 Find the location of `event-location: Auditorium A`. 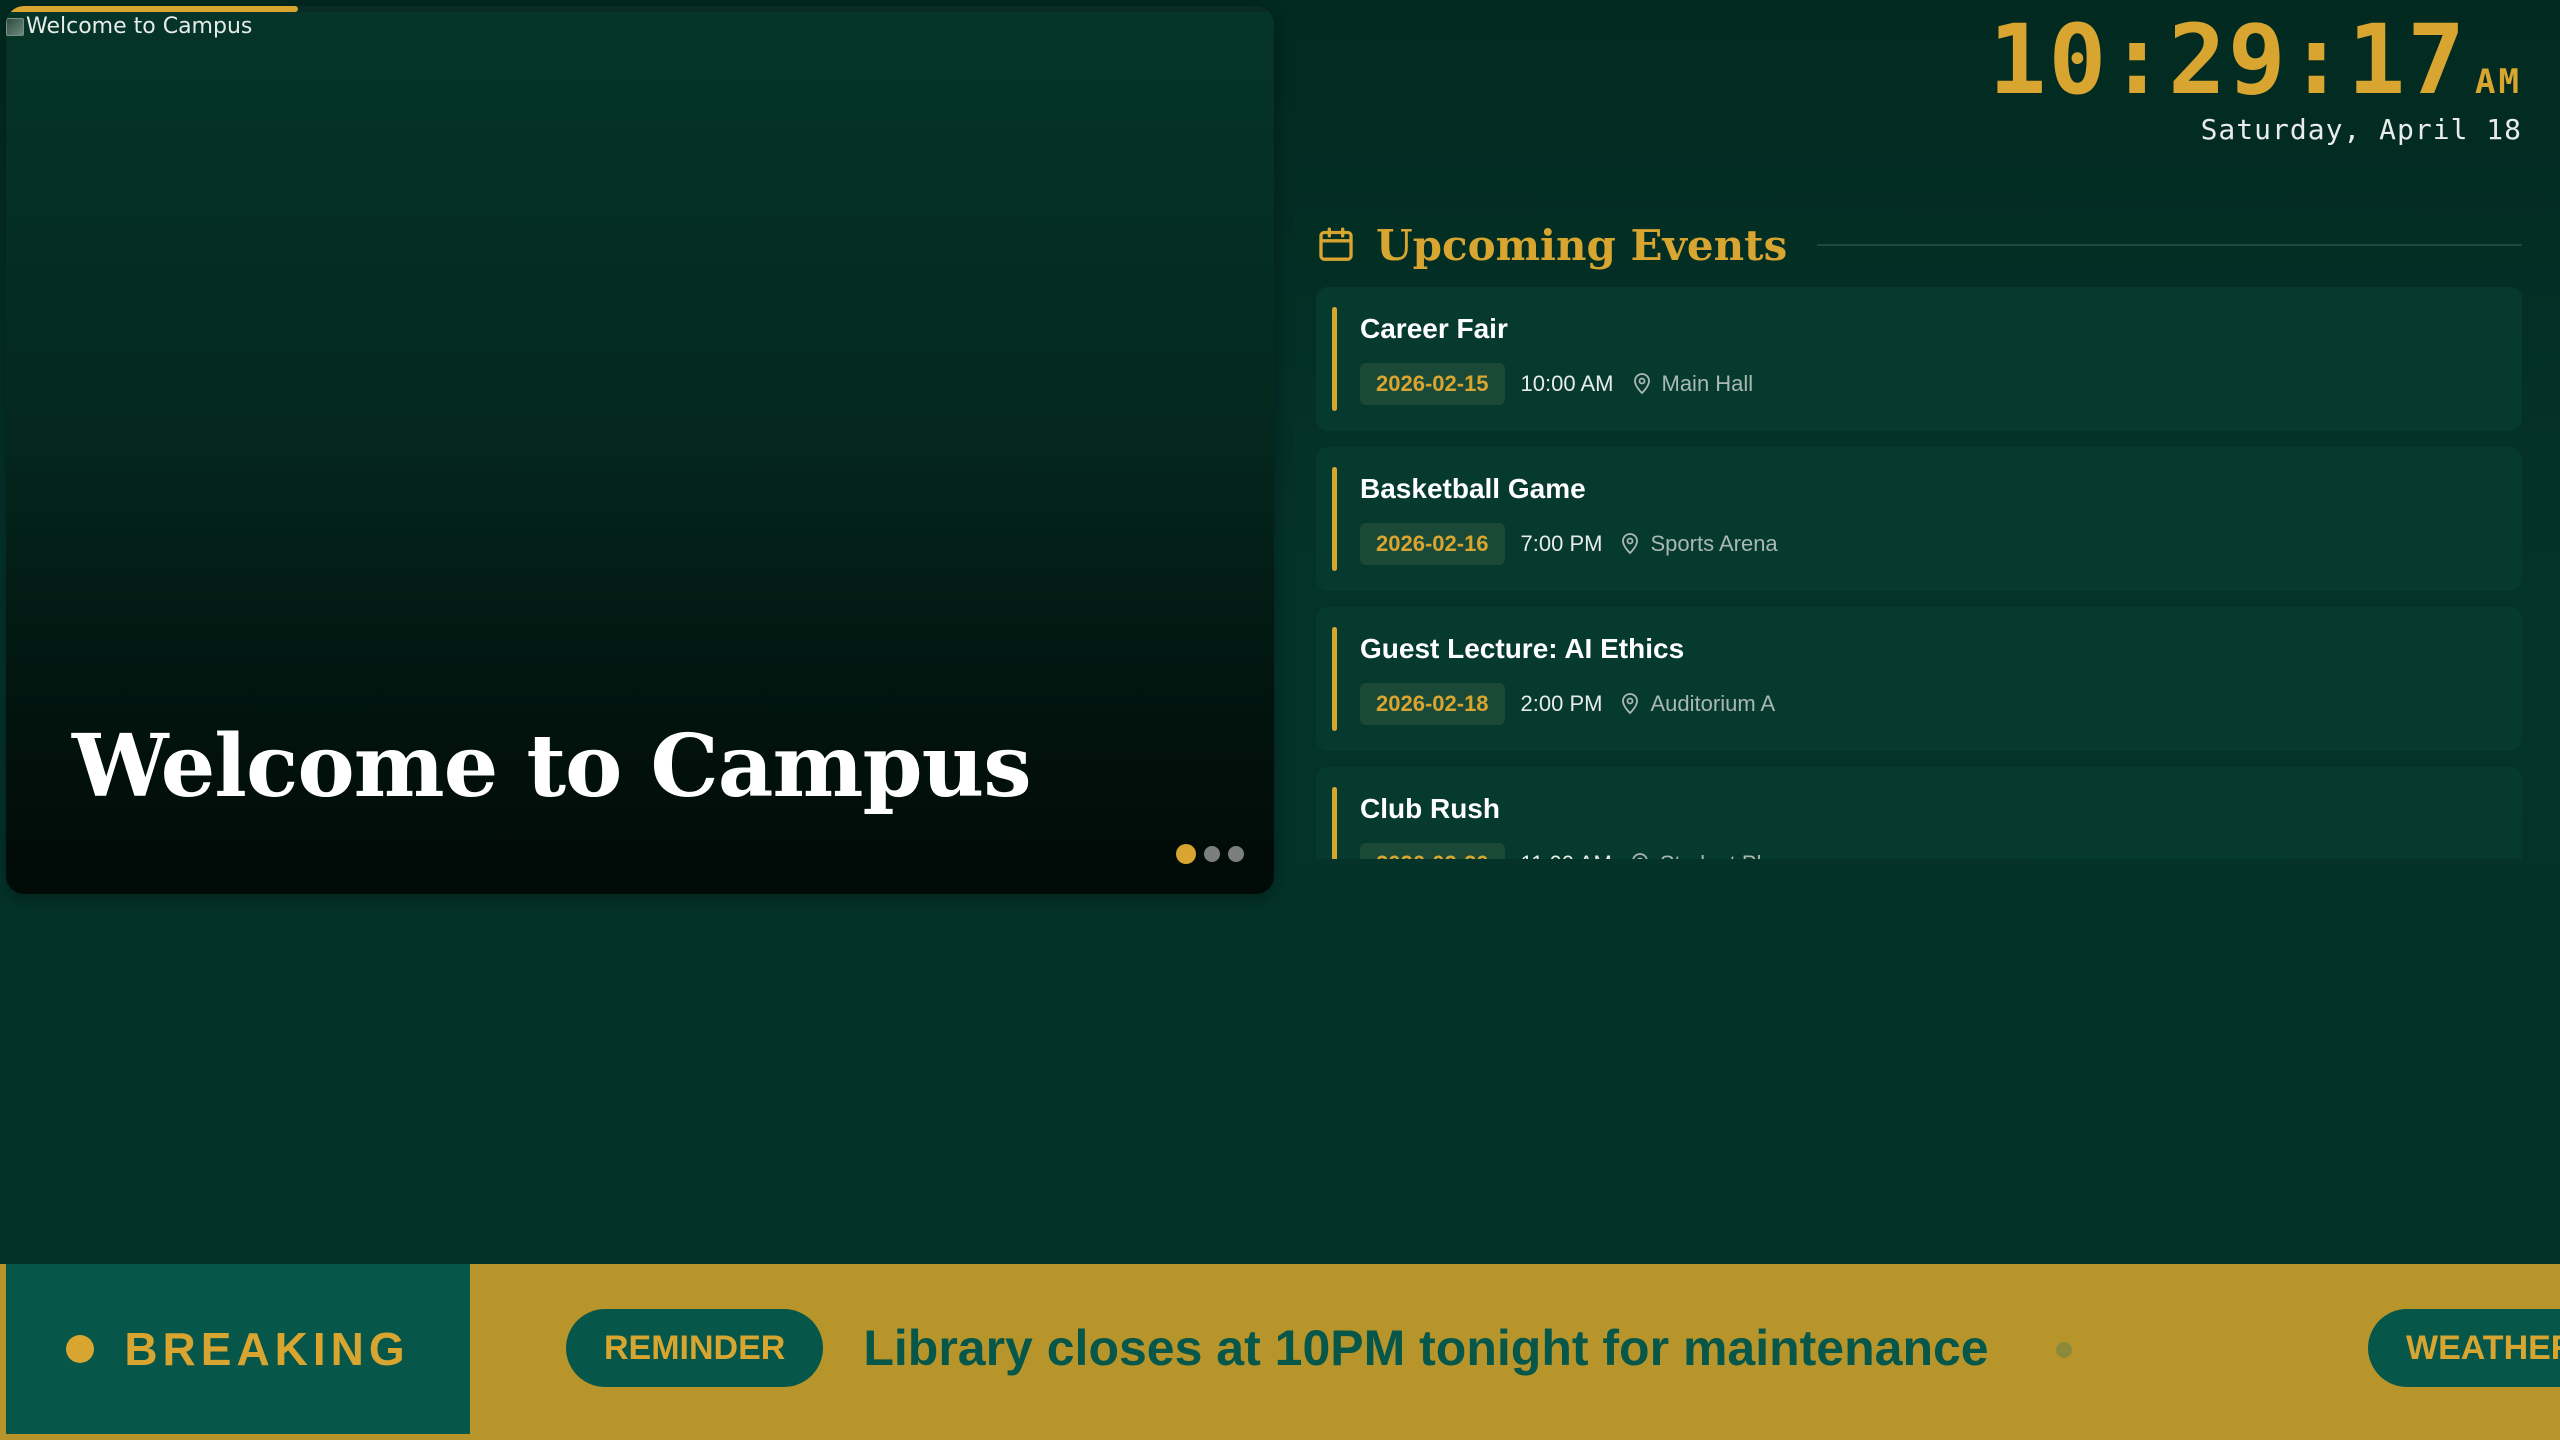

event-location: Auditorium A is located at coordinates (1713, 703).